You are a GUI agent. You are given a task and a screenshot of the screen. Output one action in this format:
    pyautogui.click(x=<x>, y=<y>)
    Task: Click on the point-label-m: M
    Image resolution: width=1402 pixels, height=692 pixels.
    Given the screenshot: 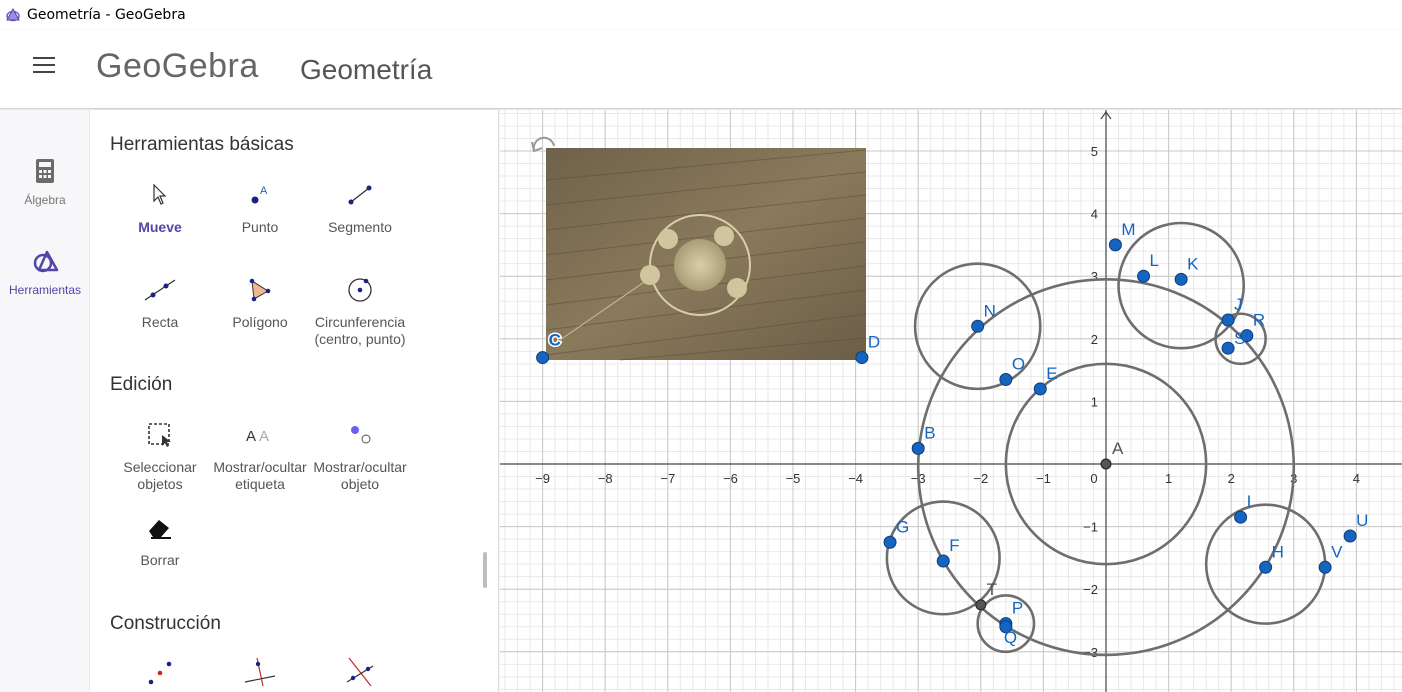 What is the action you would take?
    pyautogui.click(x=1128, y=229)
    